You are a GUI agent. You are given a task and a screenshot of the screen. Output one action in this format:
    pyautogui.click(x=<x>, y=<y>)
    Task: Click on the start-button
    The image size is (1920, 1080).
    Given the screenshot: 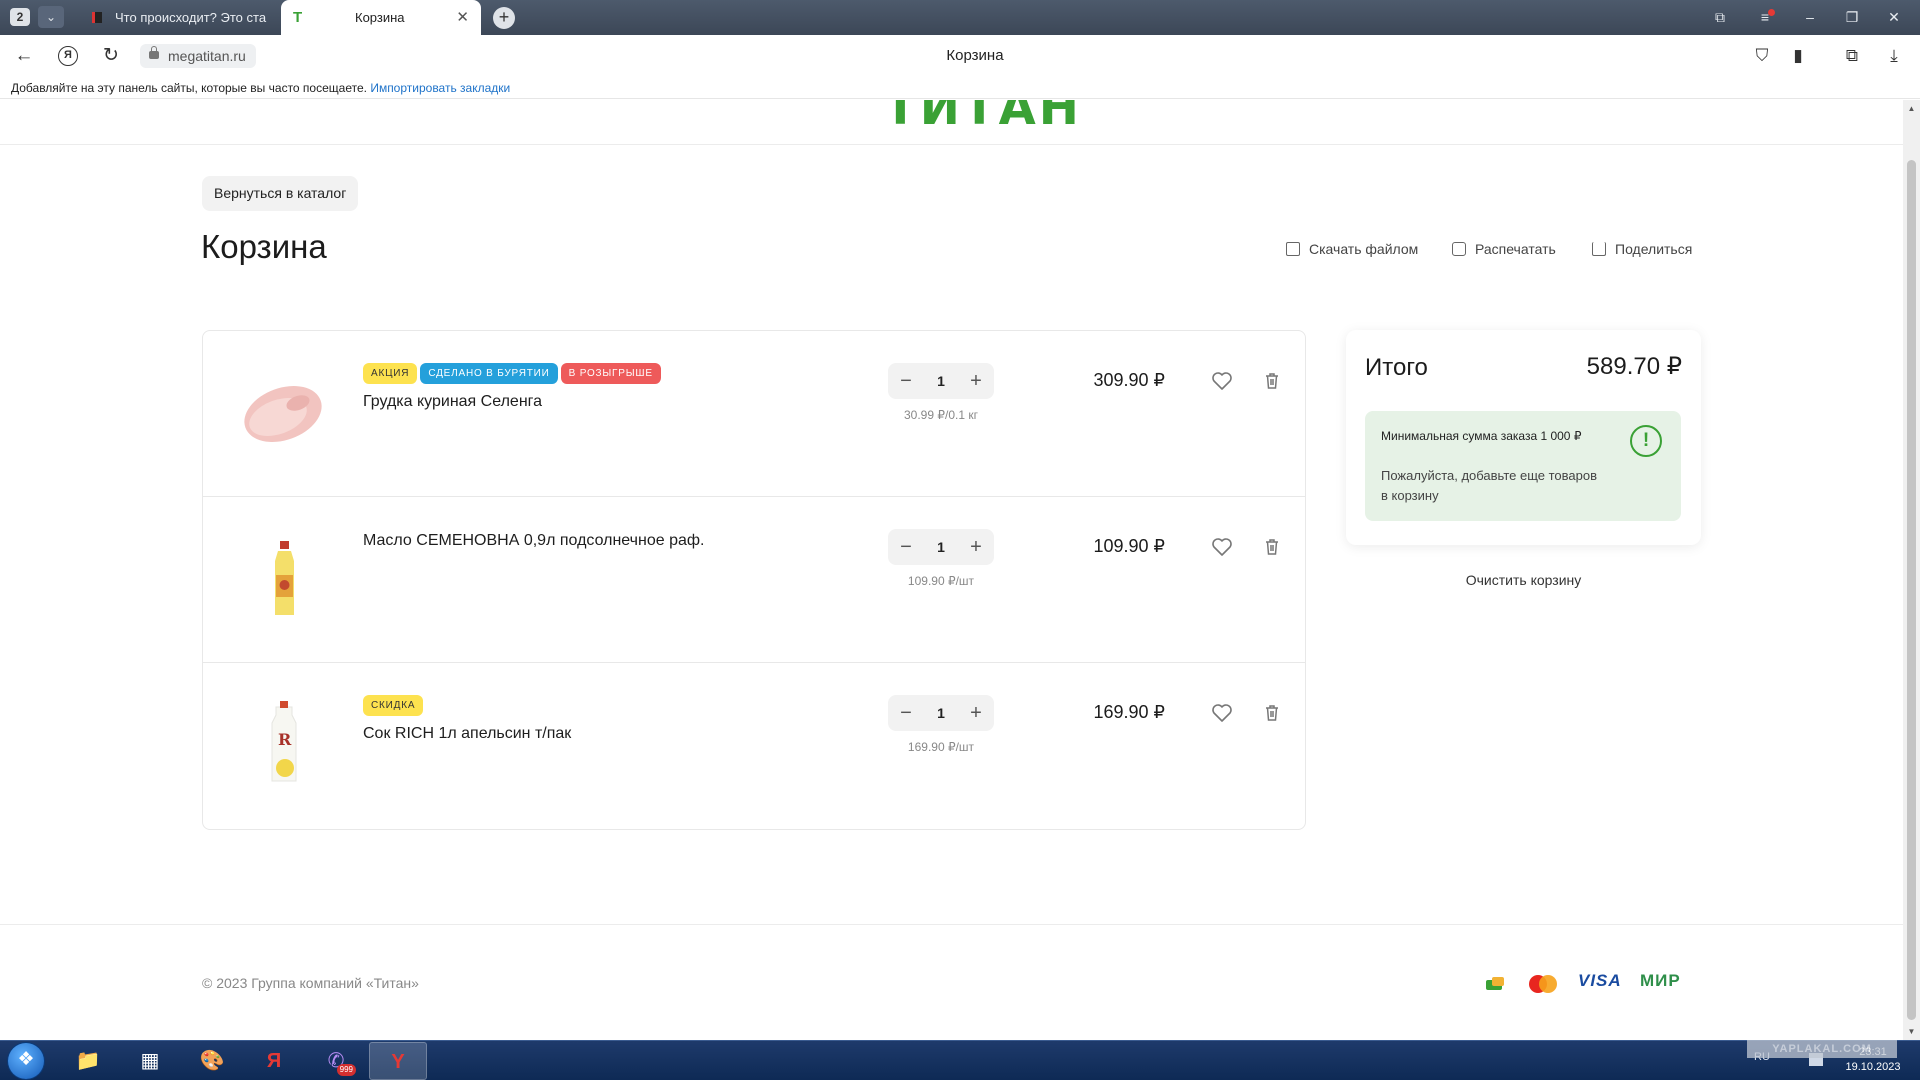 What is the action you would take?
    pyautogui.click(x=26, y=1061)
    